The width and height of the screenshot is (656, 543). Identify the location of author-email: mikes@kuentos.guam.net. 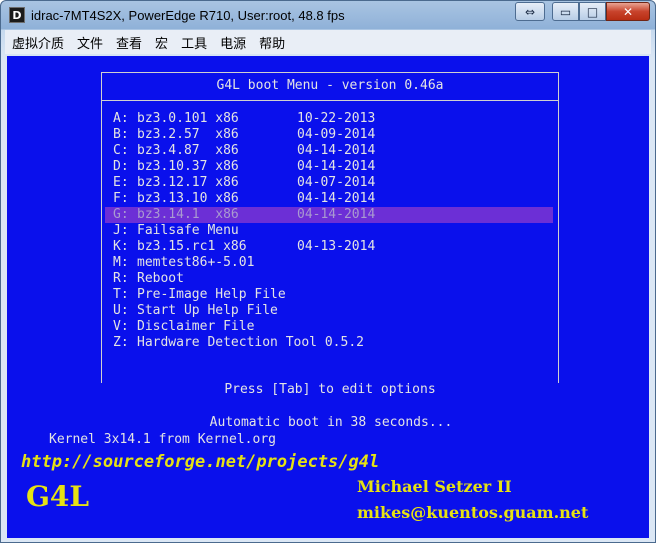
(473, 512).